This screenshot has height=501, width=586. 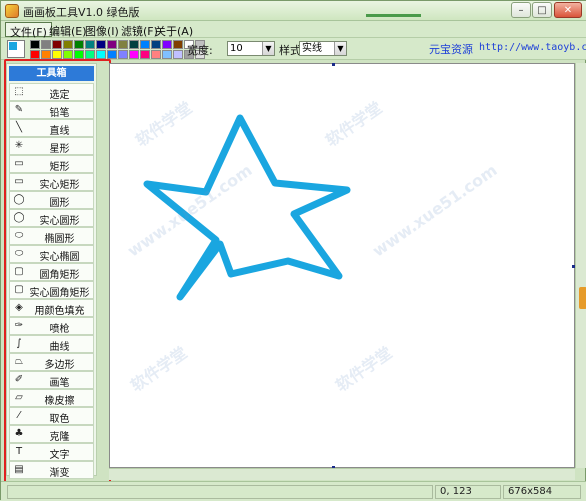 I want to click on vertical-scrollbar-thumb, so click(x=582, y=298).